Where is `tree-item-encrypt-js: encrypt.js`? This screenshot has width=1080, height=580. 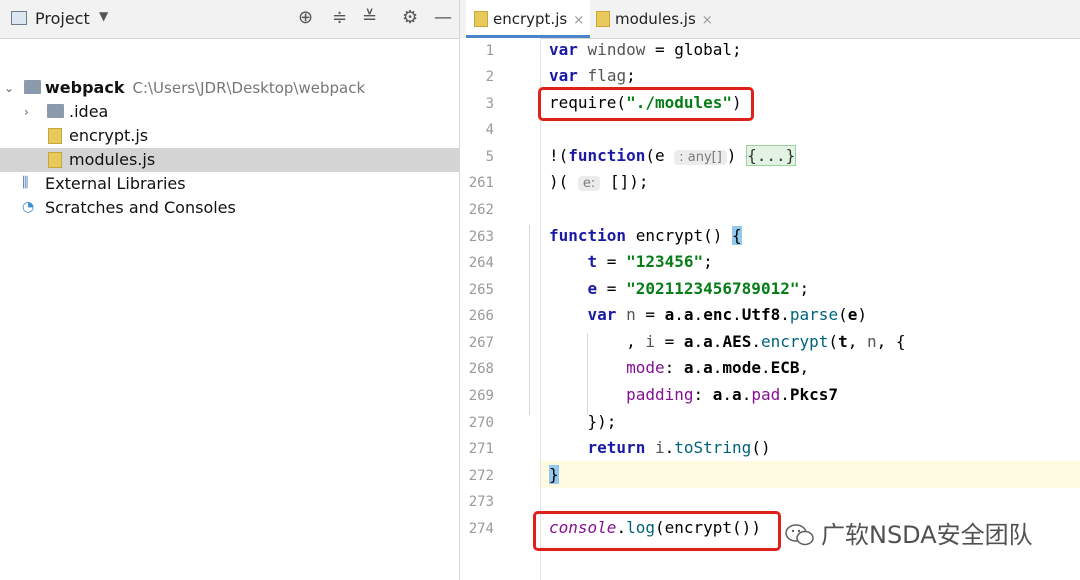
tree-item-encrypt-js: encrypt.js is located at coordinates (229, 136).